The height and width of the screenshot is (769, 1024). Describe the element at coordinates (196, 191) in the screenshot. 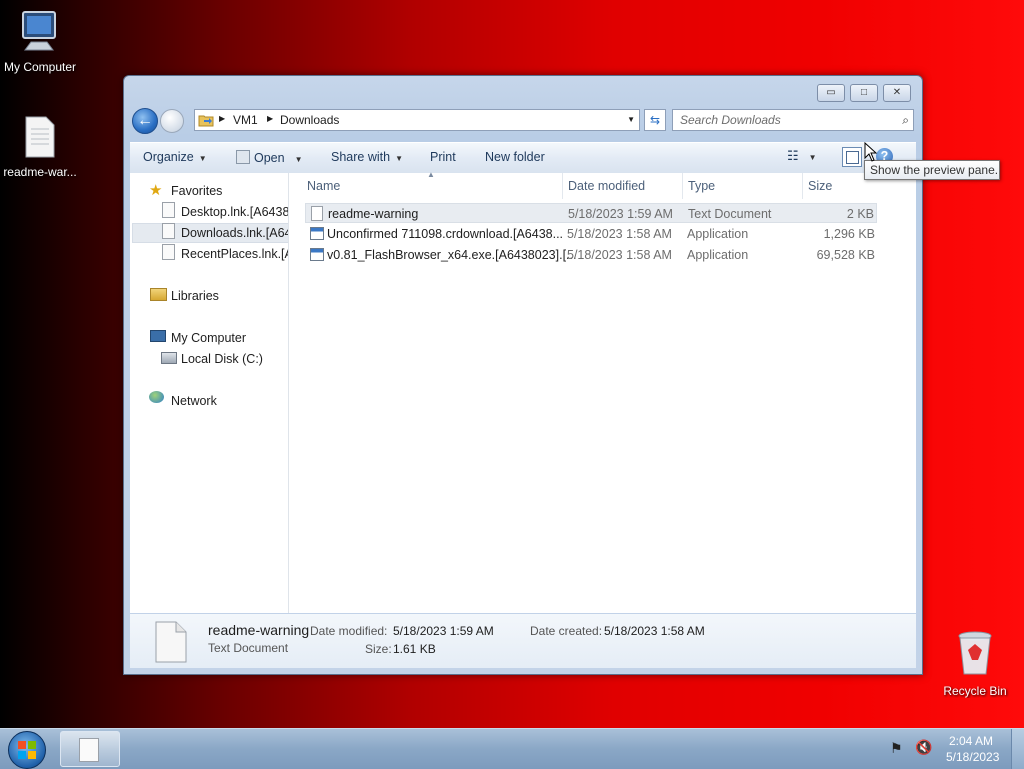

I see `nav-favorites: Favorites` at that location.